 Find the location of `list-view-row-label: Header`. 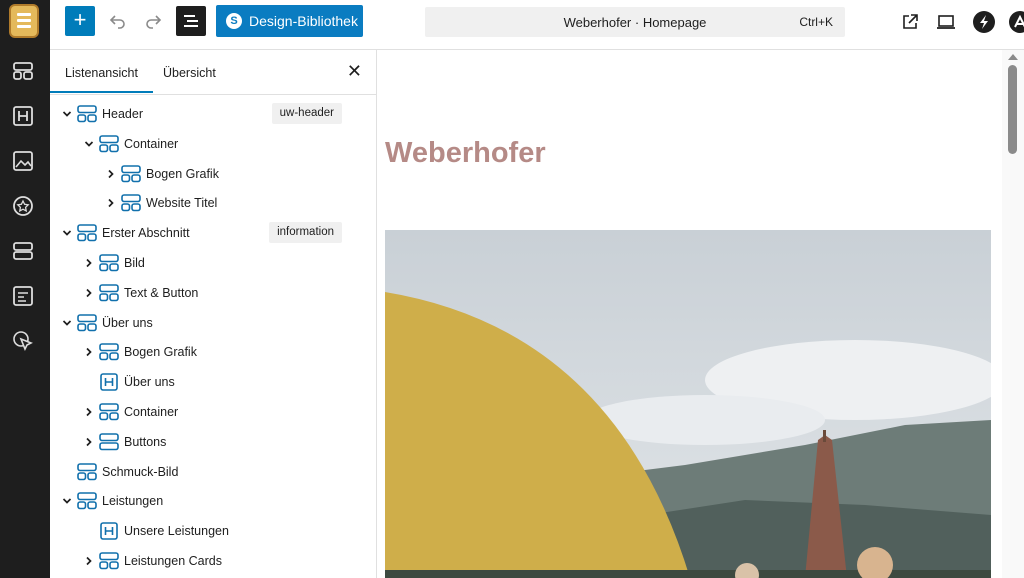

list-view-row-label: Header is located at coordinates (122, 114).